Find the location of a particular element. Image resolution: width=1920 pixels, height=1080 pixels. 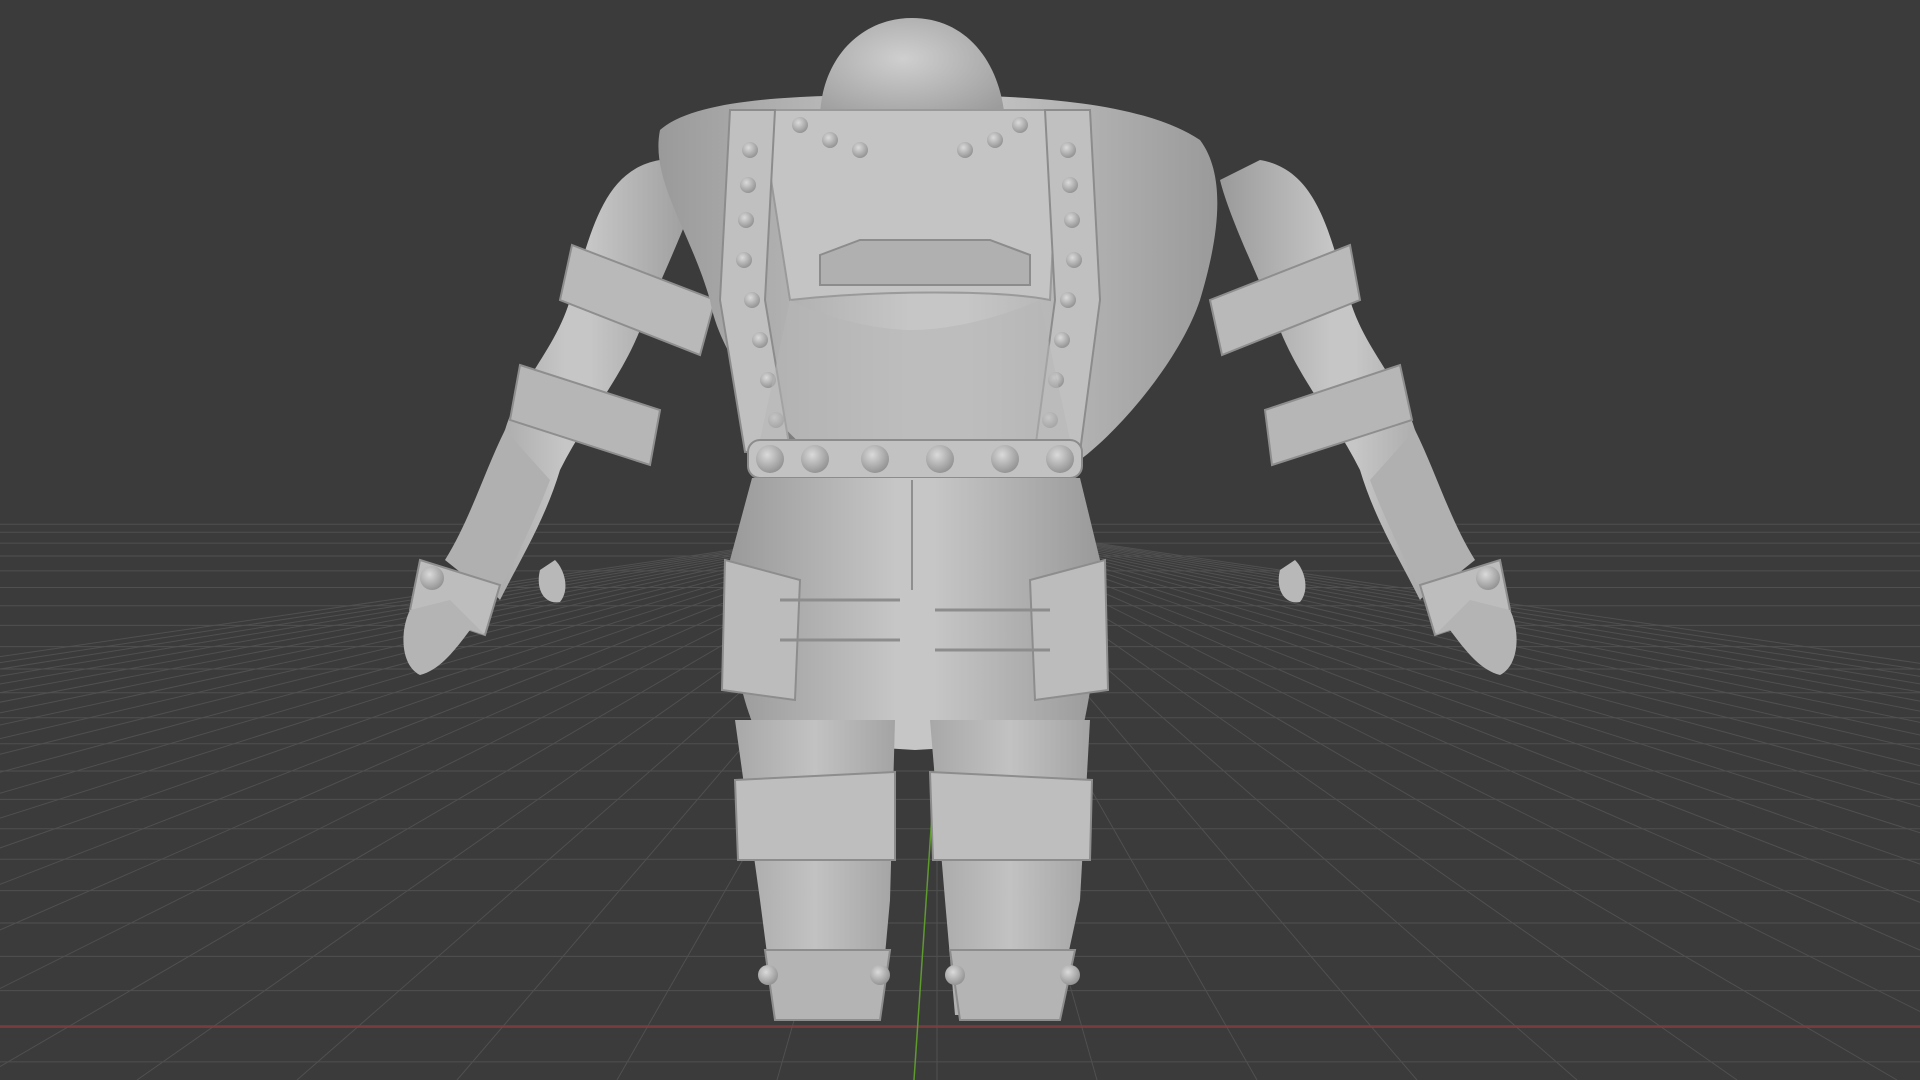

right-thigh-pouch is located at coordinates (1069, 630).